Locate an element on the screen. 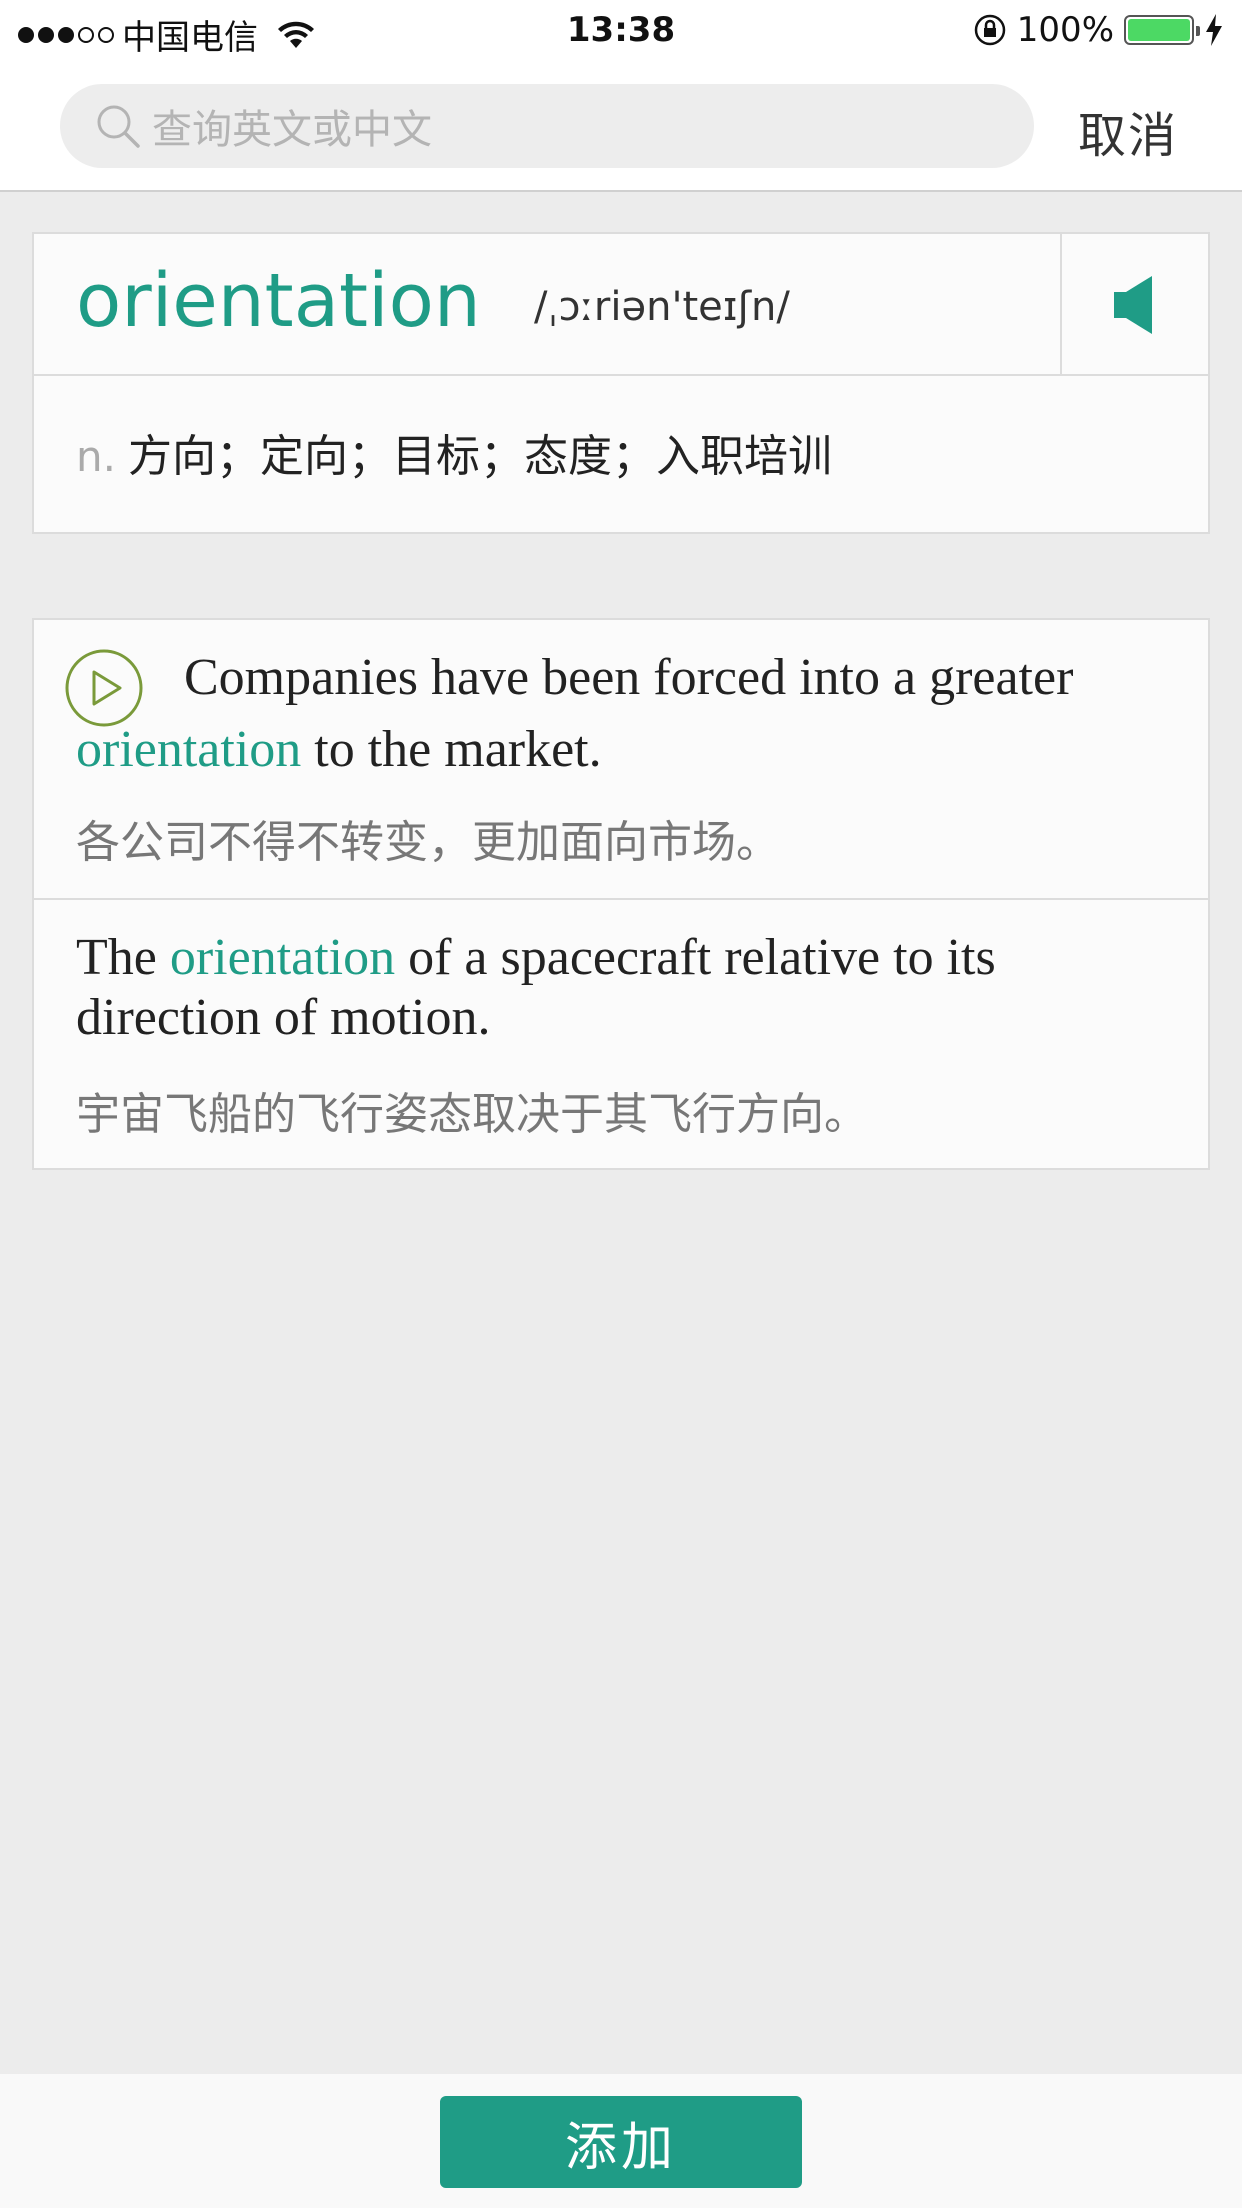  search-icon is located at coordinates (118, 126).